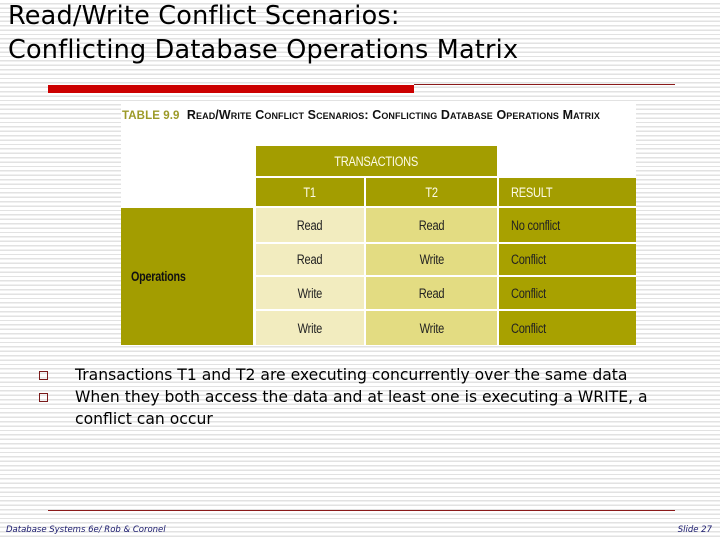  Describe the element at coordinates (151, 116) in the screenshot. I see `table-caption-number: TABLE 9.9` at that location.